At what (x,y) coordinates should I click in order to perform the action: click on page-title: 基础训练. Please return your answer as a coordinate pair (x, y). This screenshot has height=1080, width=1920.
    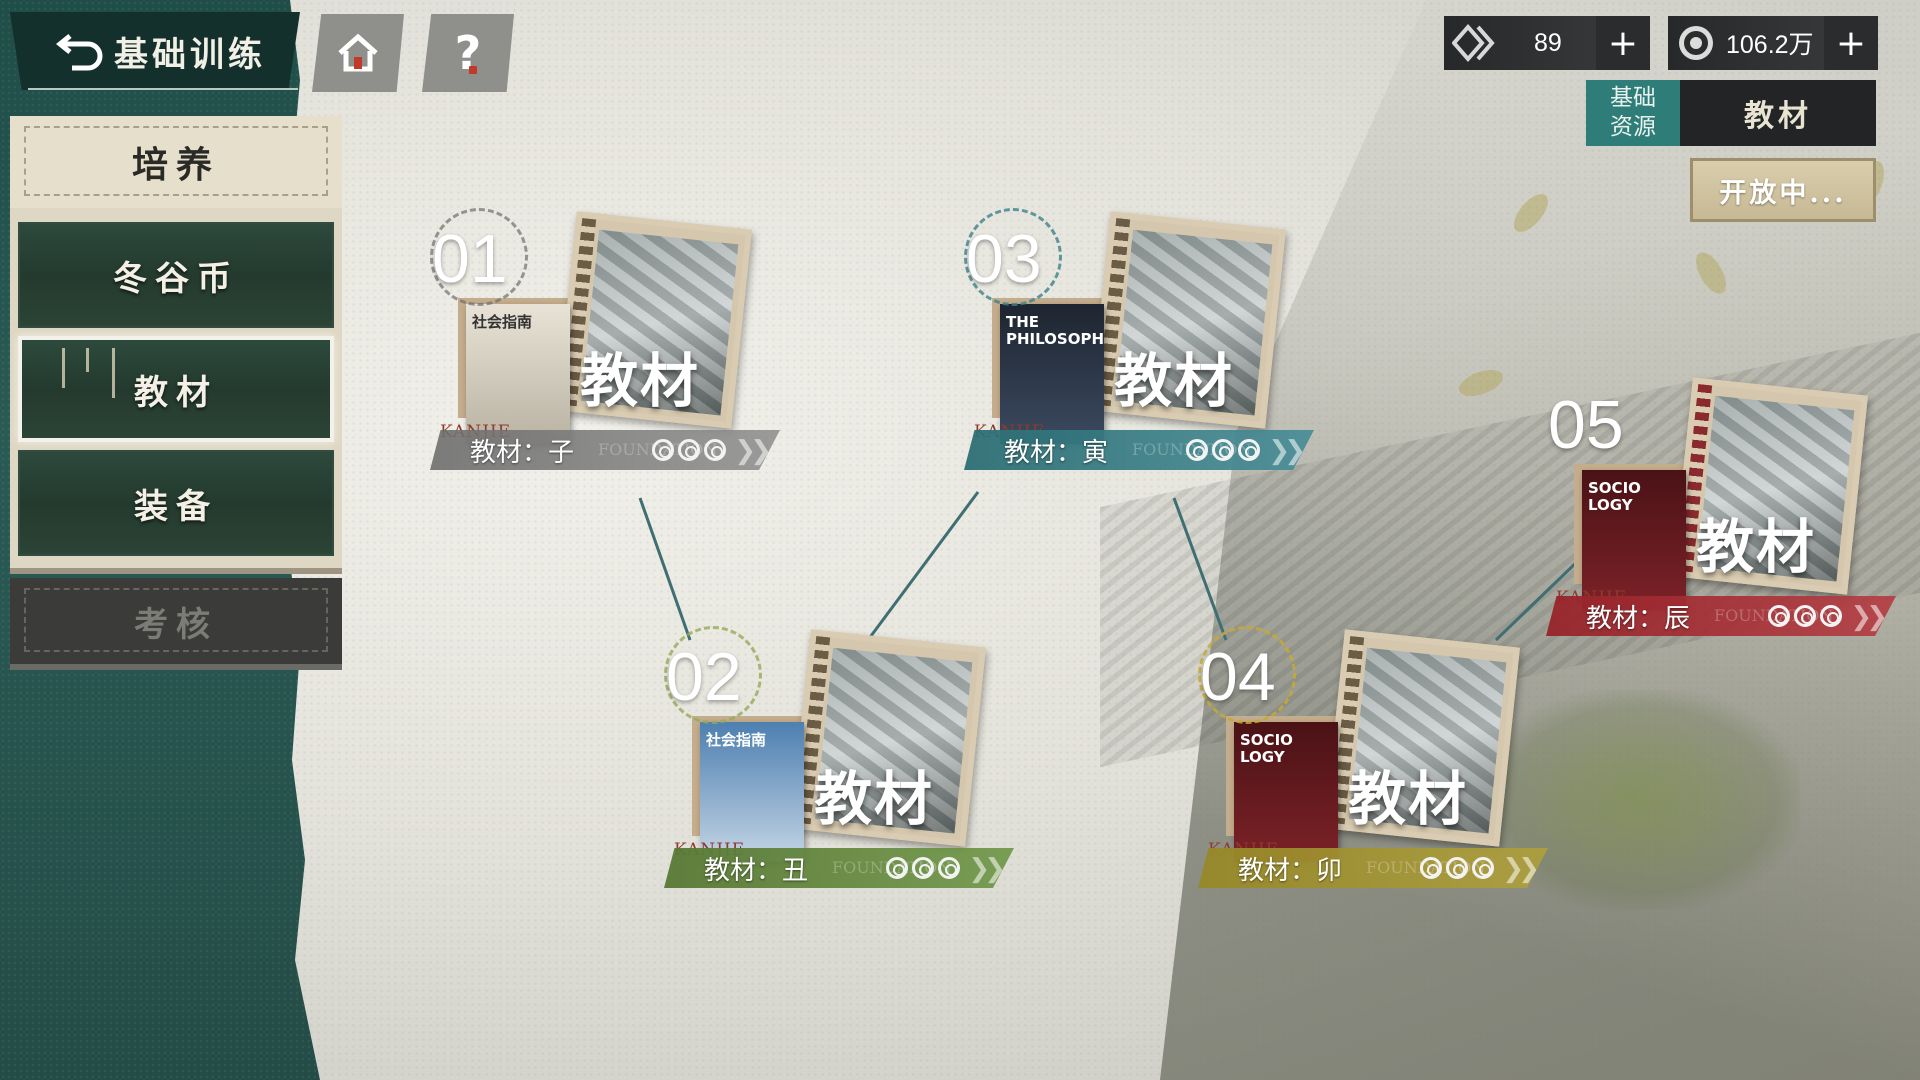
    Looking at the image, I should click on (190, 54).